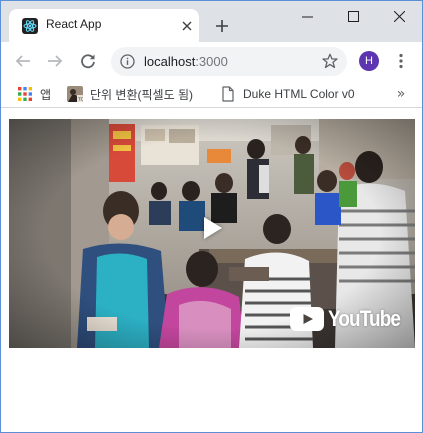  Describe the element at coordinates (229, 61) in the screenshot. I see `address-bar: localhost:3000` at that location.